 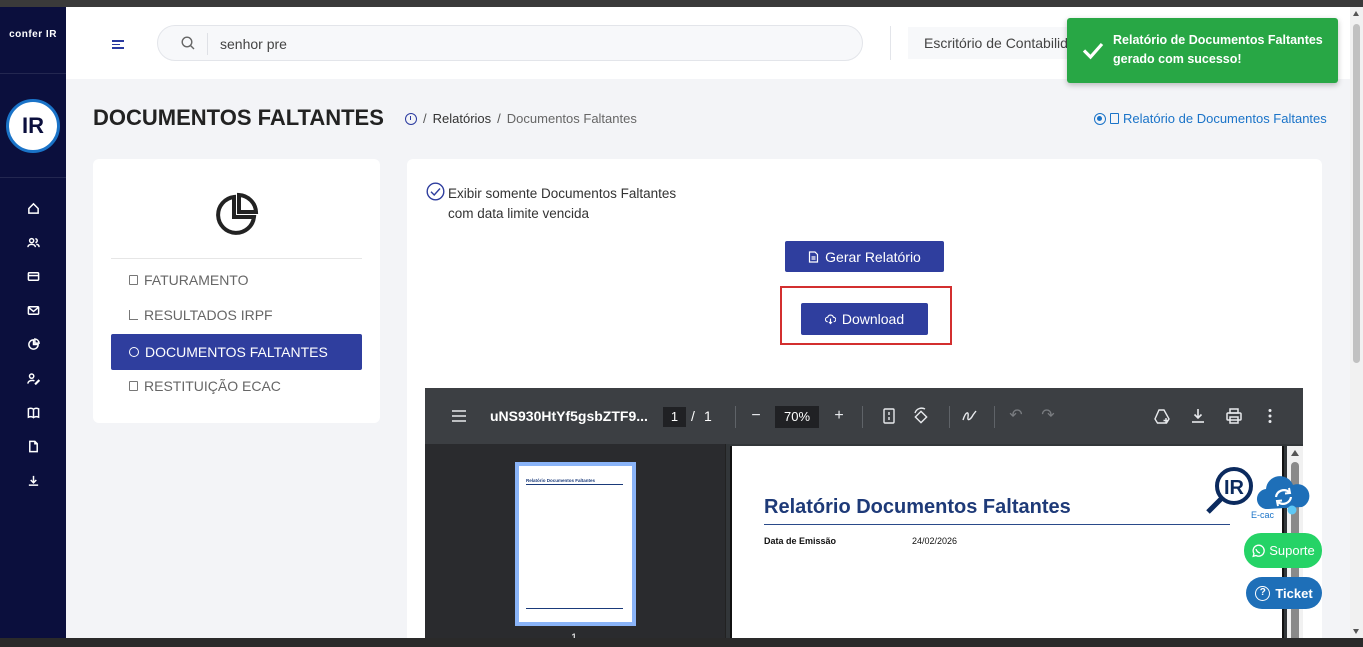 I want to click on card-icon, so click(x=33, y=276).